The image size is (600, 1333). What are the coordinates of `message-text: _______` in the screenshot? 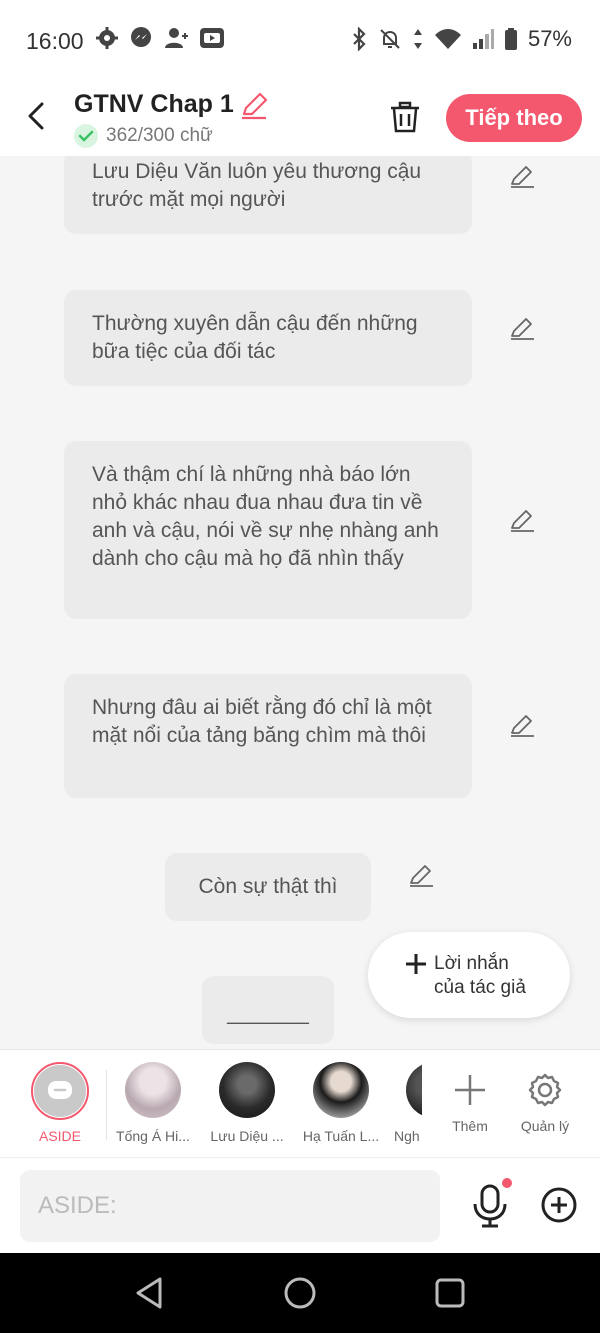 It's located at (268, 1013).